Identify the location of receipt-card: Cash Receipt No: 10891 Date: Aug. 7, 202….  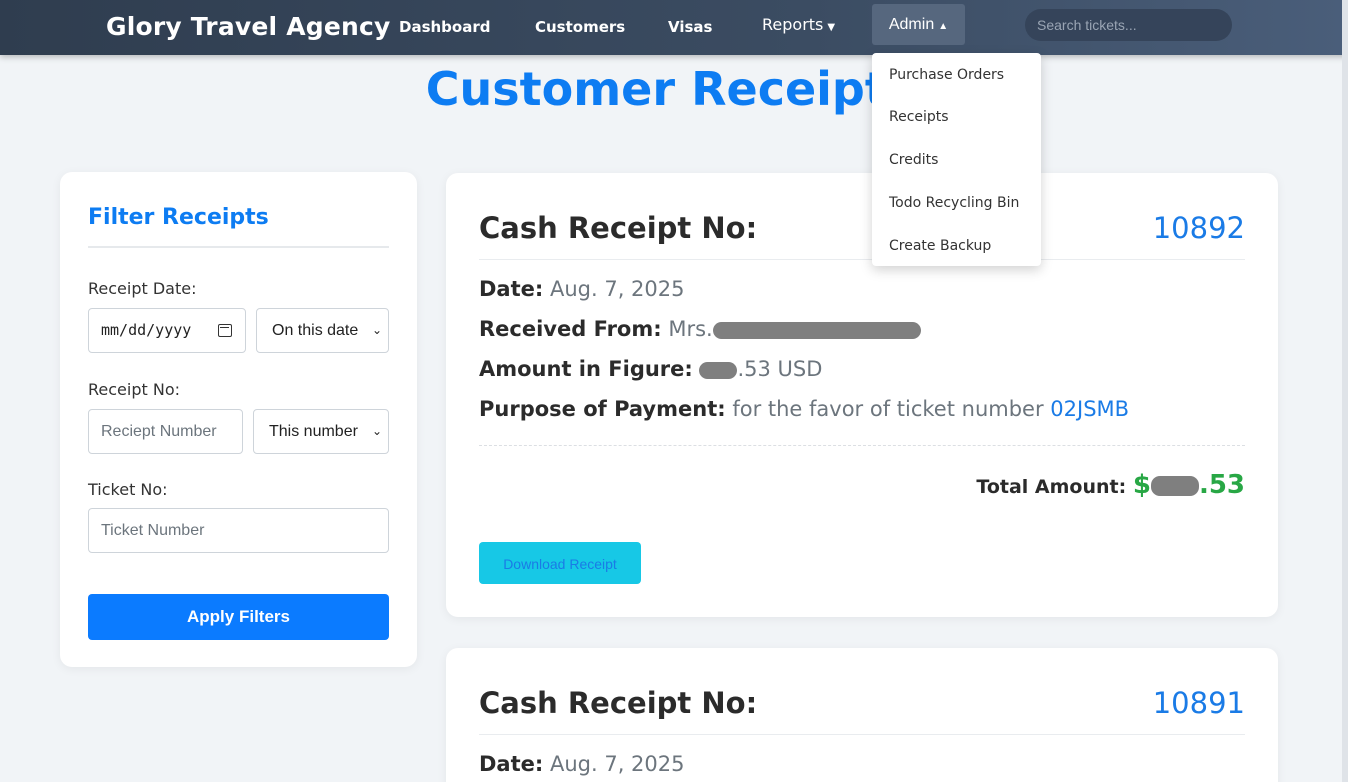
(862, 715).